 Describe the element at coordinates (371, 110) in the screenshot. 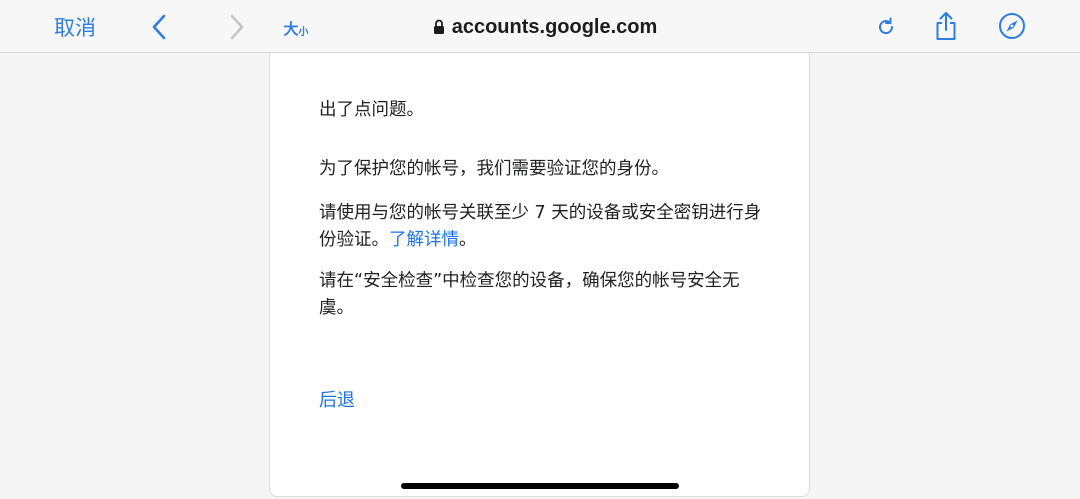

I see `error-heading: 出了点问题。` at that location.